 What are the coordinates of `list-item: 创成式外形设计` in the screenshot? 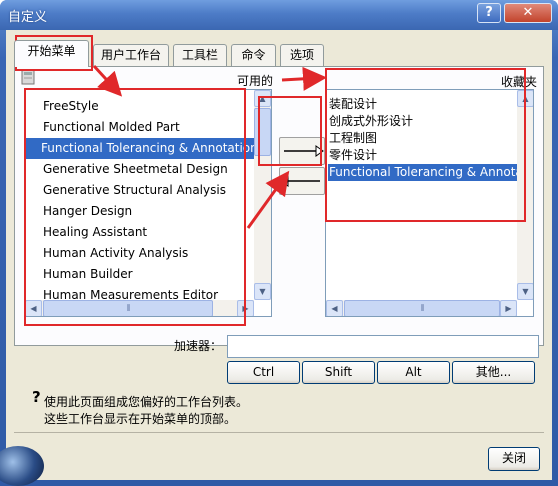 It's located at (370, 121).